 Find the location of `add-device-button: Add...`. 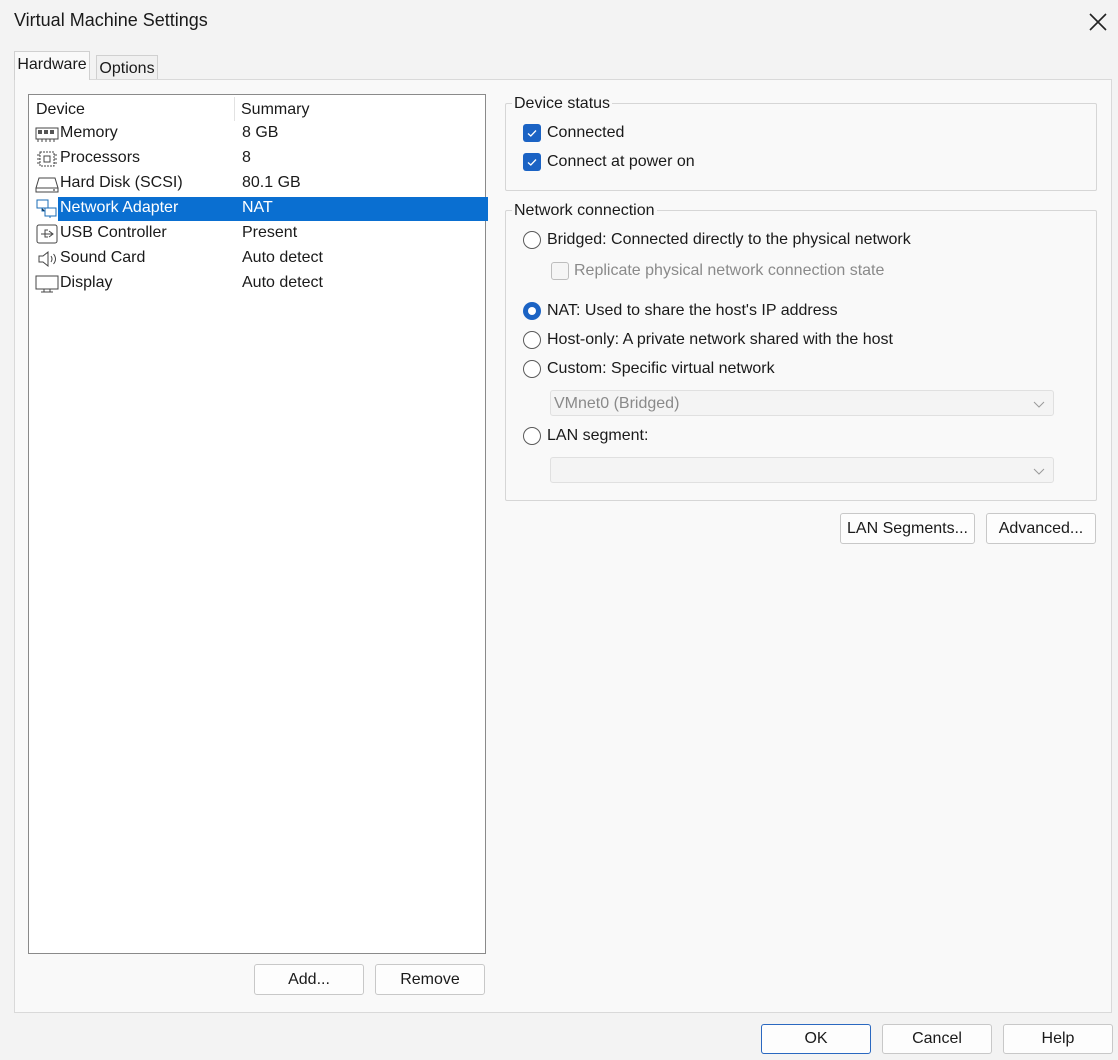

add-device-button: Add... is located at coordinates (309, 979).